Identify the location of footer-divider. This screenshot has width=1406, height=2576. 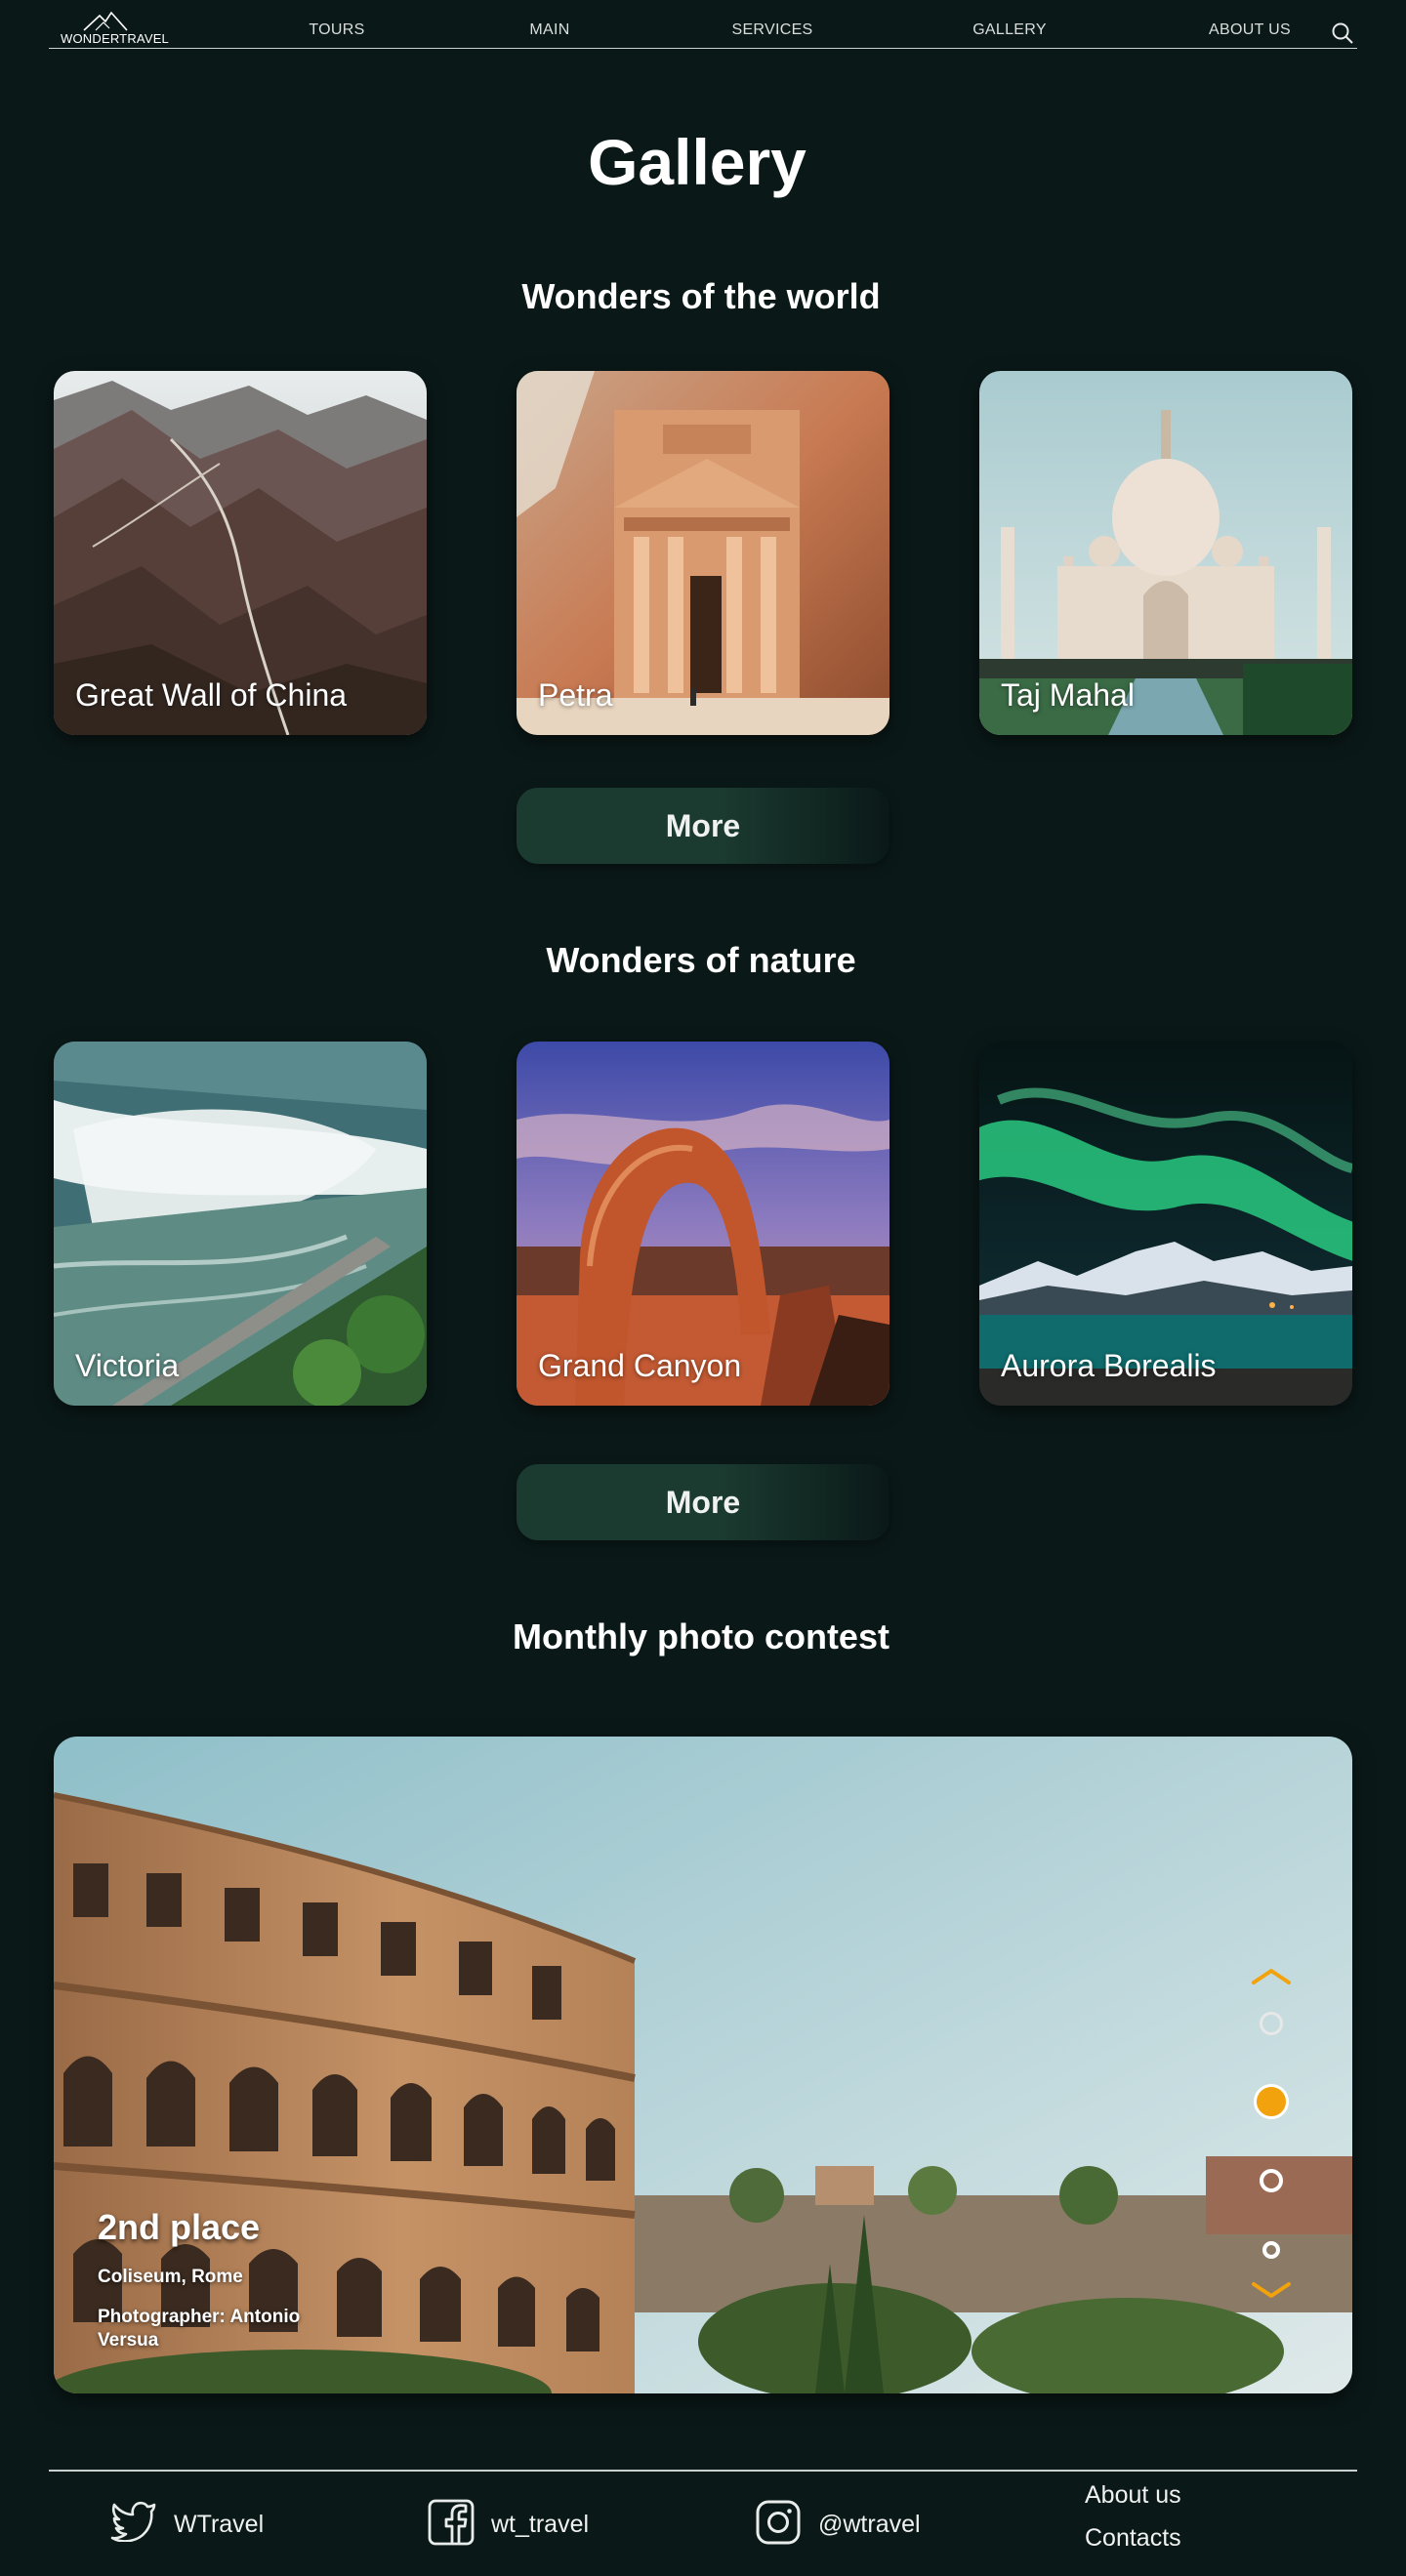
(703, 2471).